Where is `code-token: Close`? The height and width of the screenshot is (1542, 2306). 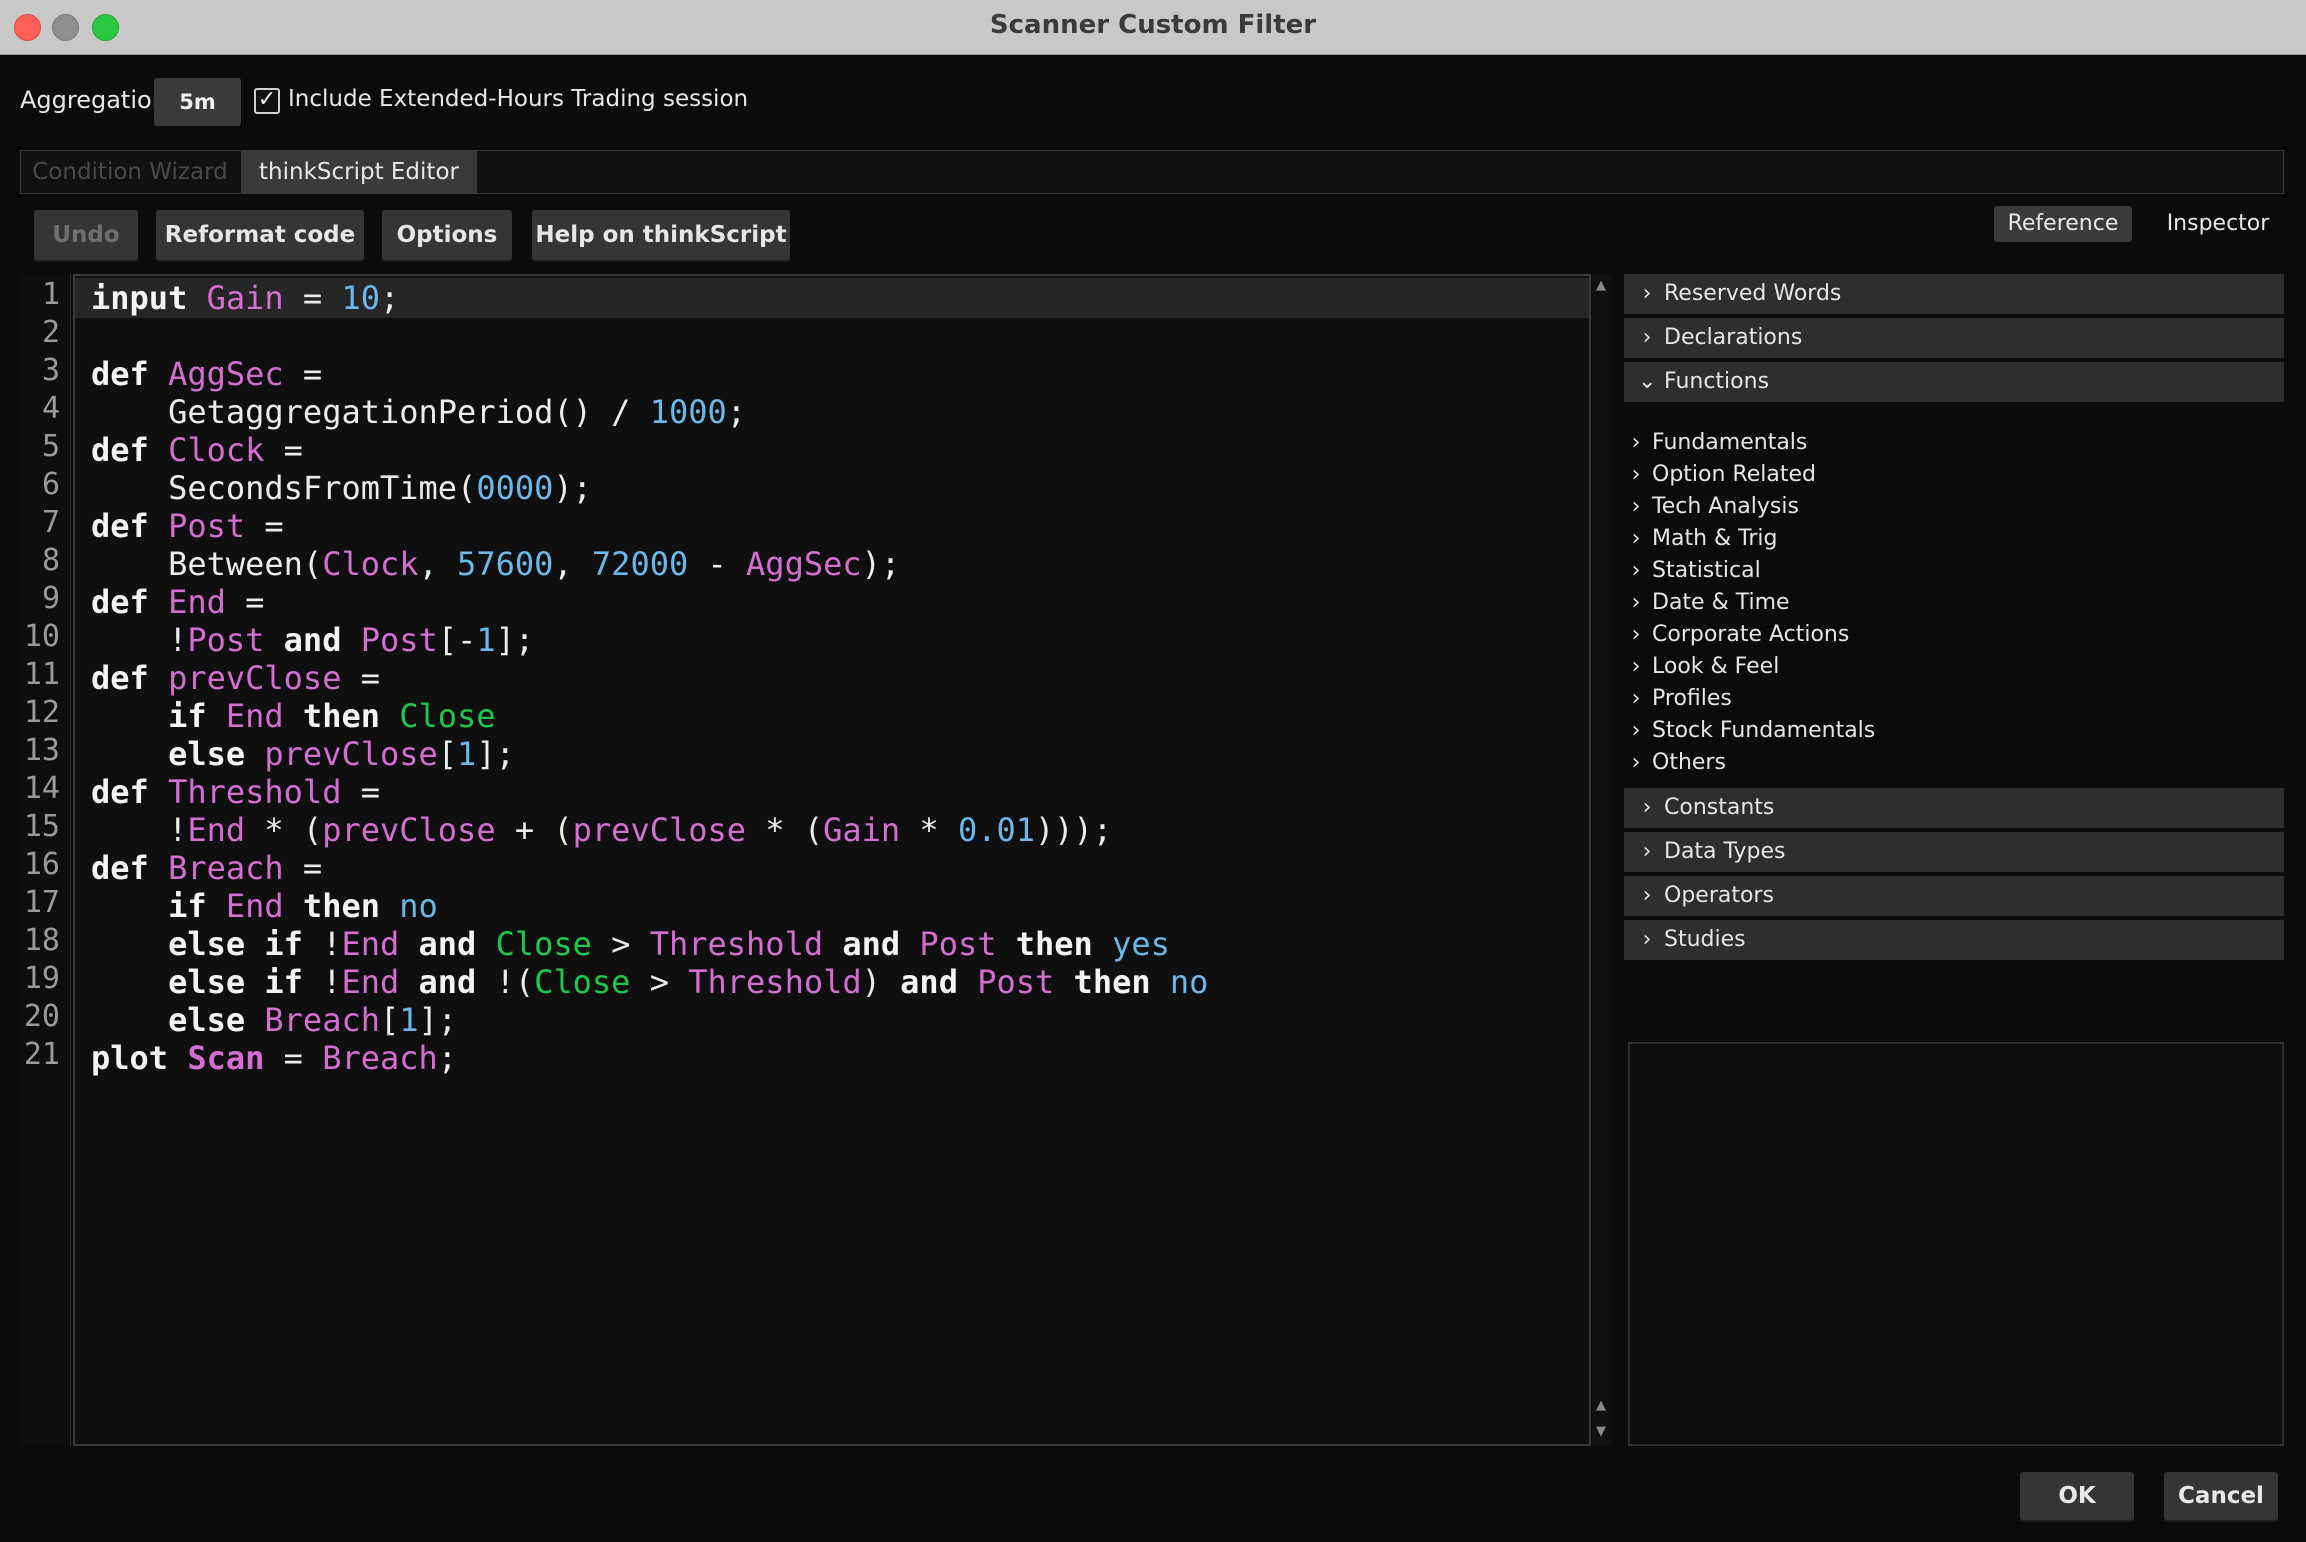 code-token: Close is located at coordinates (447, 716).